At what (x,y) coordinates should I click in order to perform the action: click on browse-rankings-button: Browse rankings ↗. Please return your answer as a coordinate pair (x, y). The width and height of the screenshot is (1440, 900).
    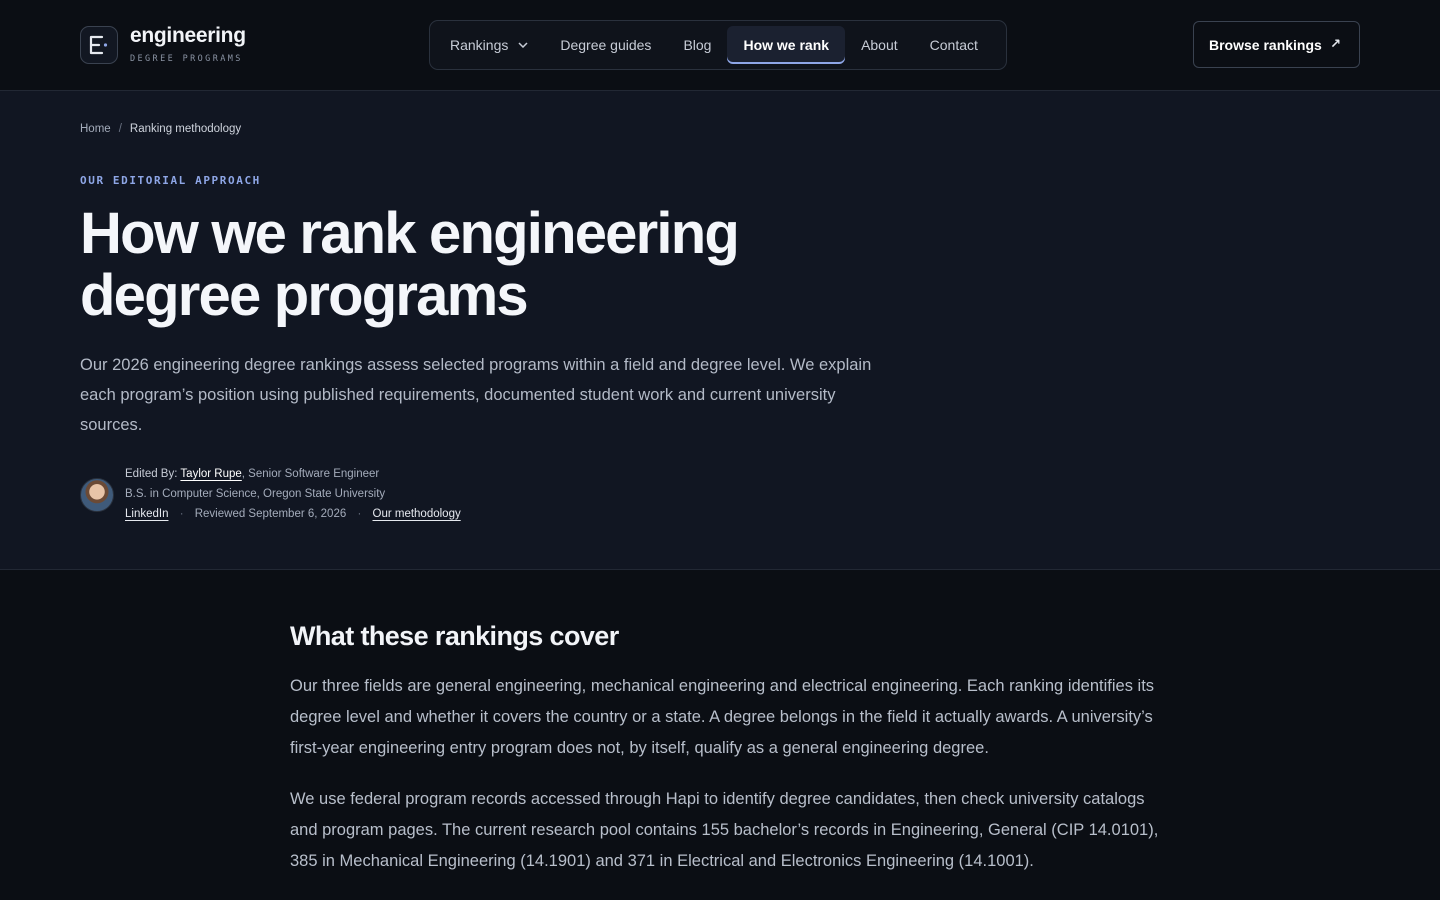
    Looking at the image, I should click on (1276, 44).